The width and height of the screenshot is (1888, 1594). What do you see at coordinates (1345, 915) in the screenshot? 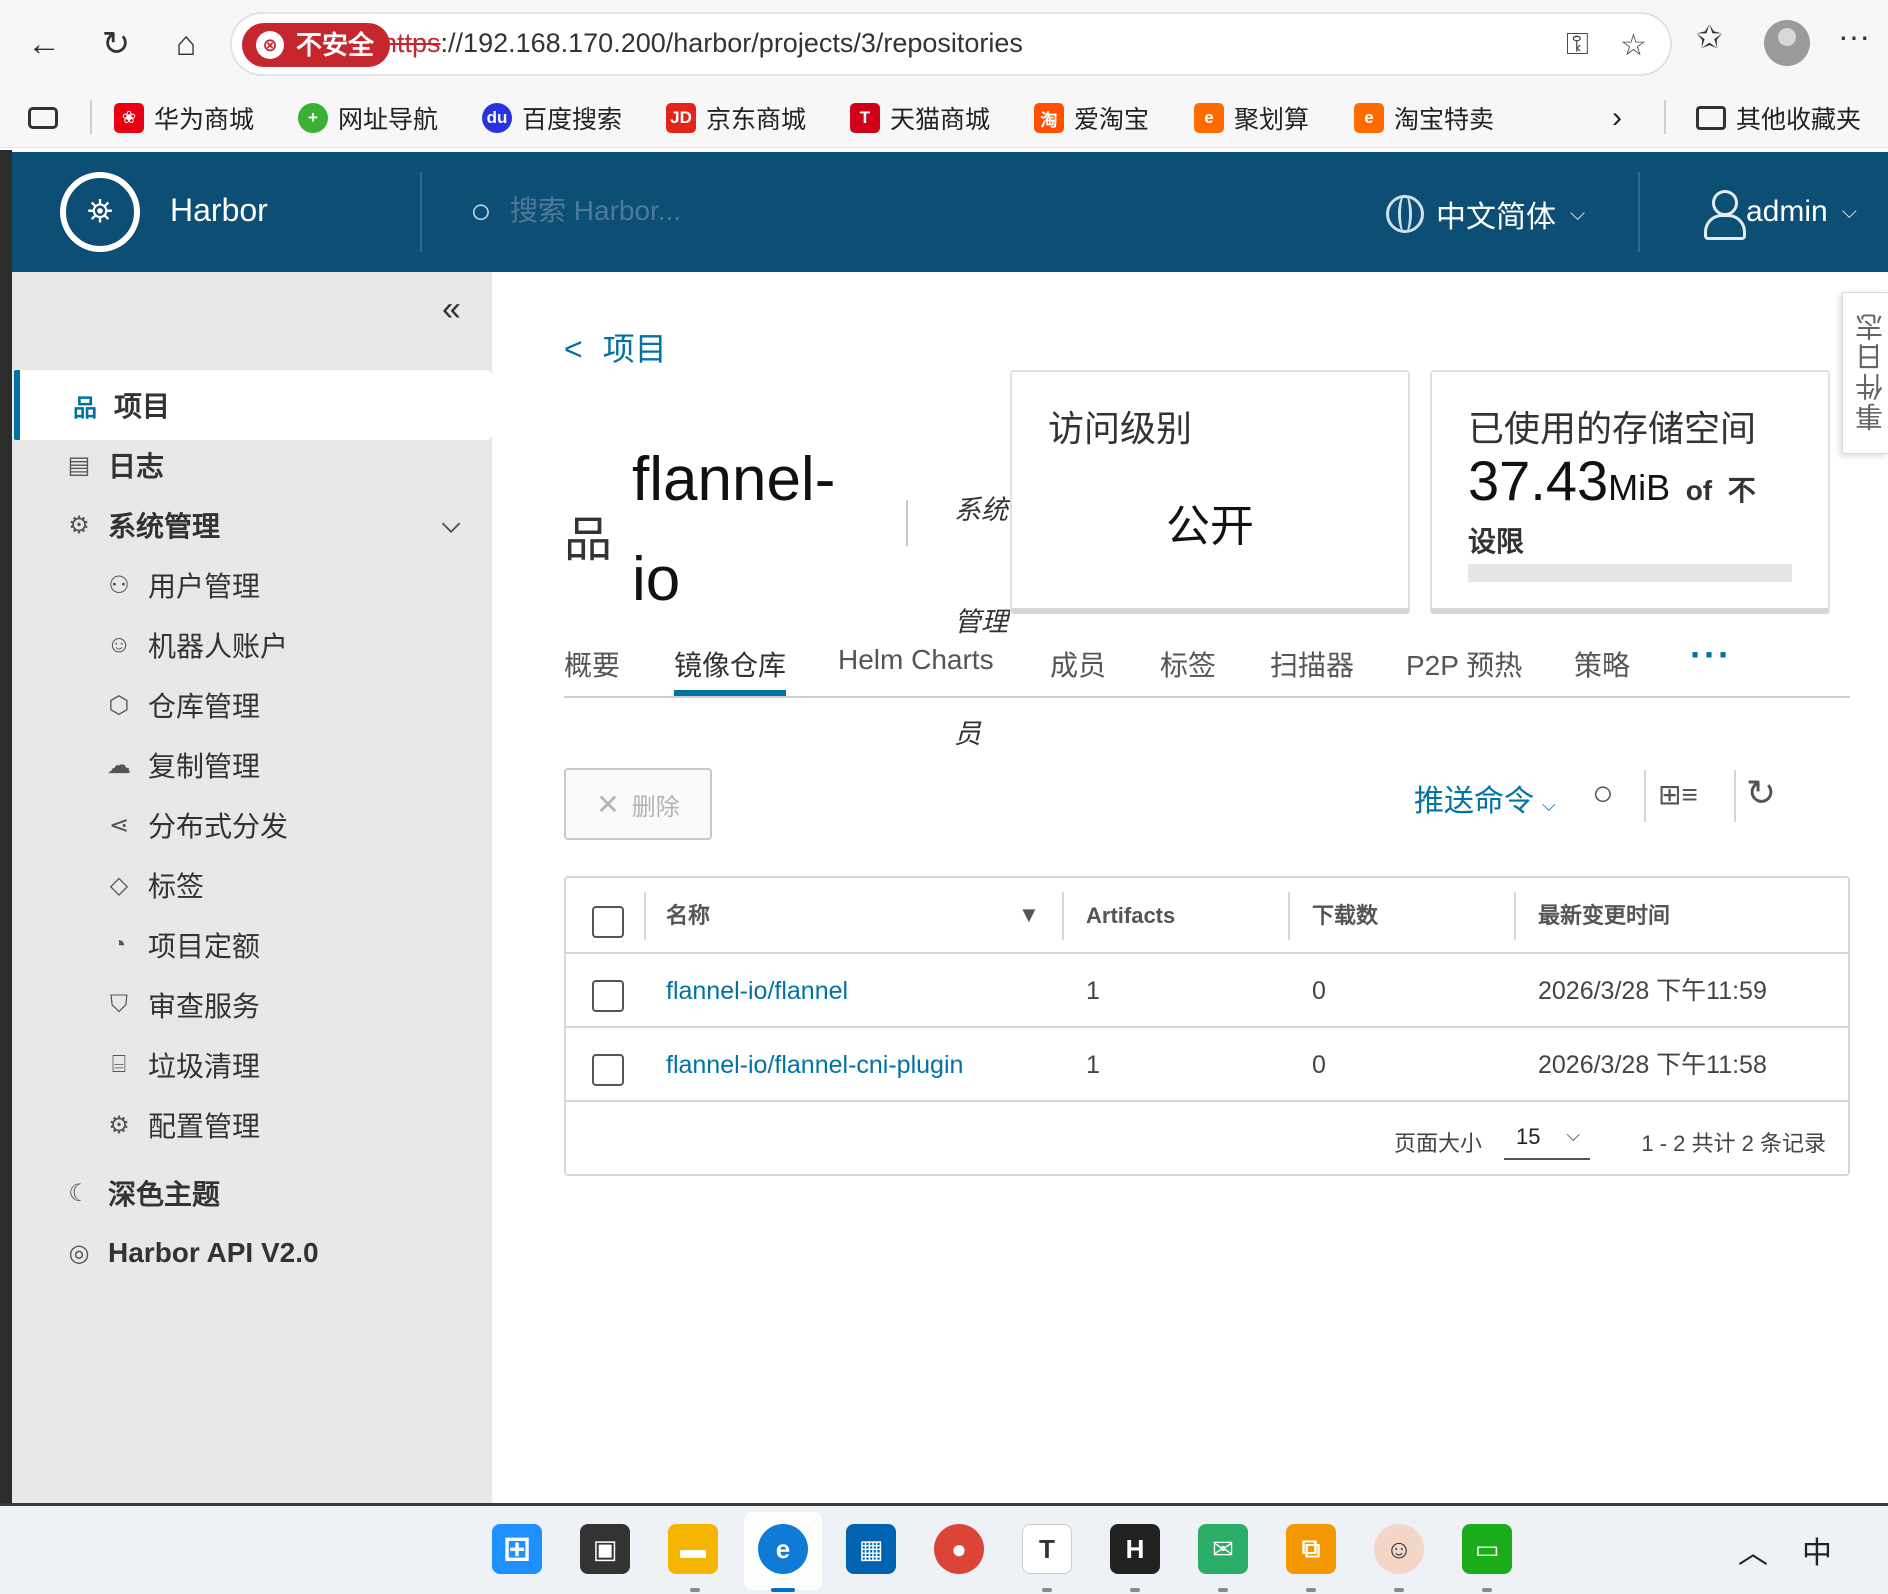
I see `column-header-pulls: 下载数` at bounding box center [1345, 915].